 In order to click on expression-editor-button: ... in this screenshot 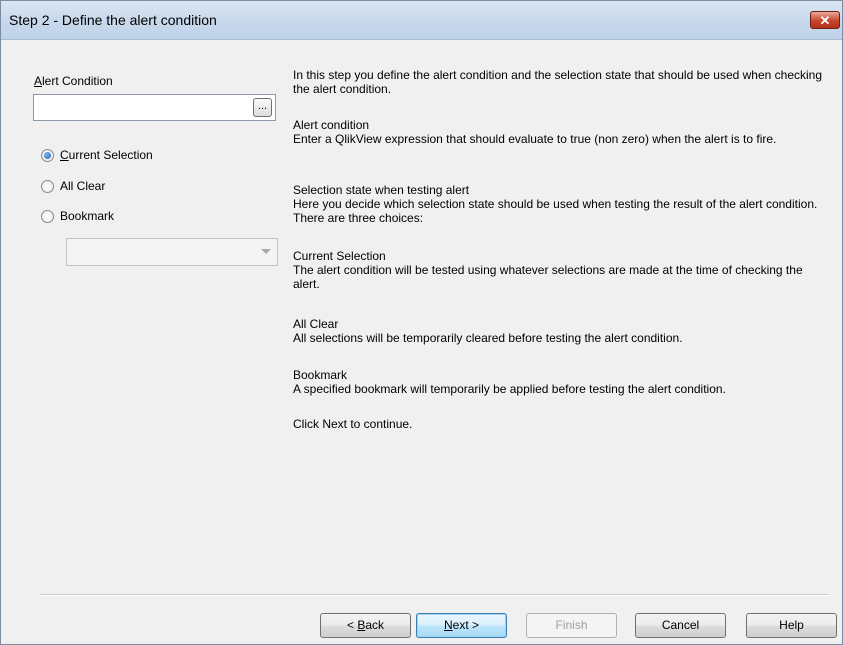, I will do `click(262, 107)`.